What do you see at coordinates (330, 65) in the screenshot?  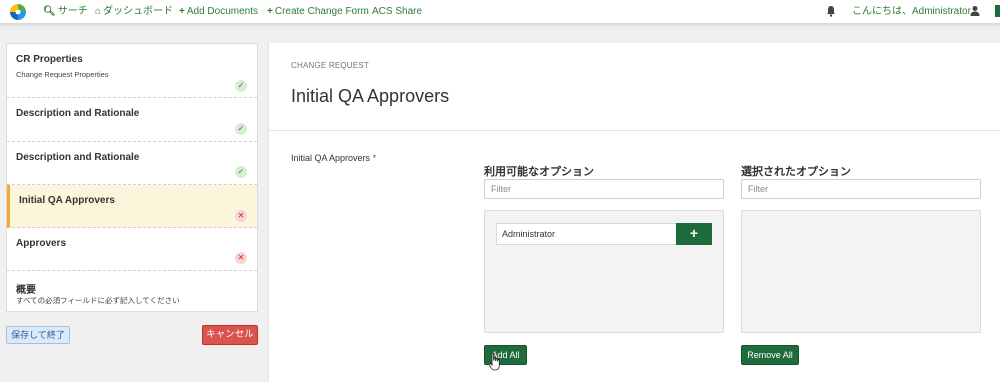 I see `breadcrumb: CHANGE REQUEST` at bounding box center [330, 65].